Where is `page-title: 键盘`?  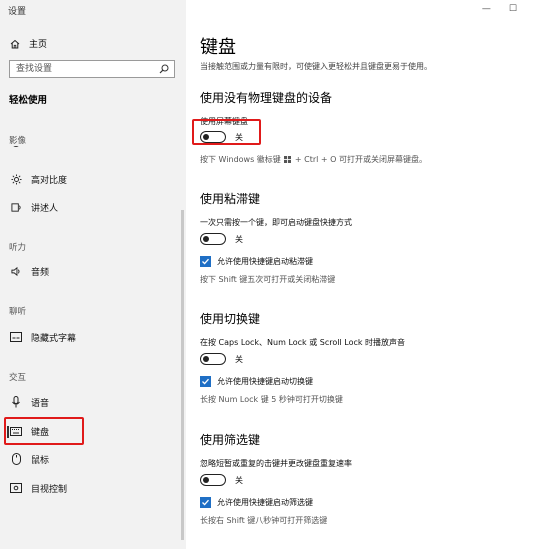
page-title: 键盘 is located at coordinates (218, 47).